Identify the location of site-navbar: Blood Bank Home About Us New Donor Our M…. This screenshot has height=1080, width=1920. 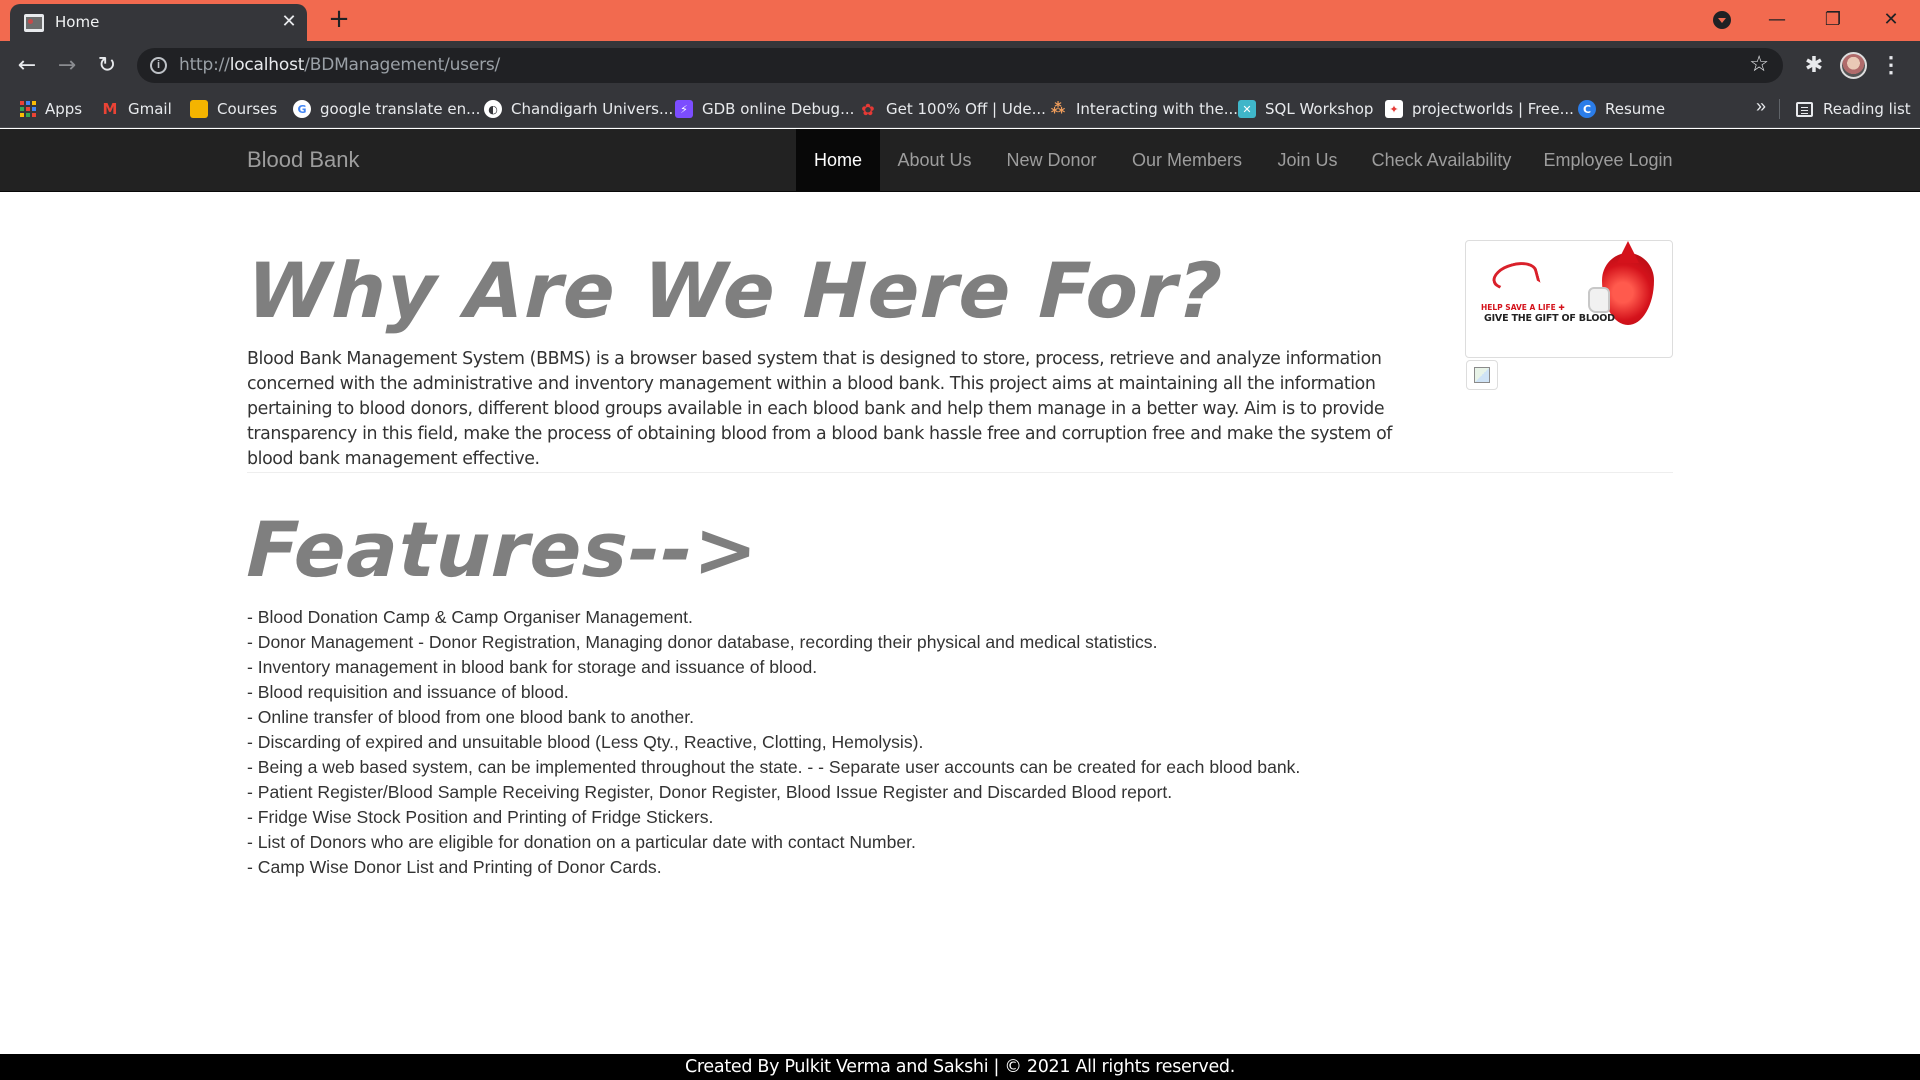
(960, 160).